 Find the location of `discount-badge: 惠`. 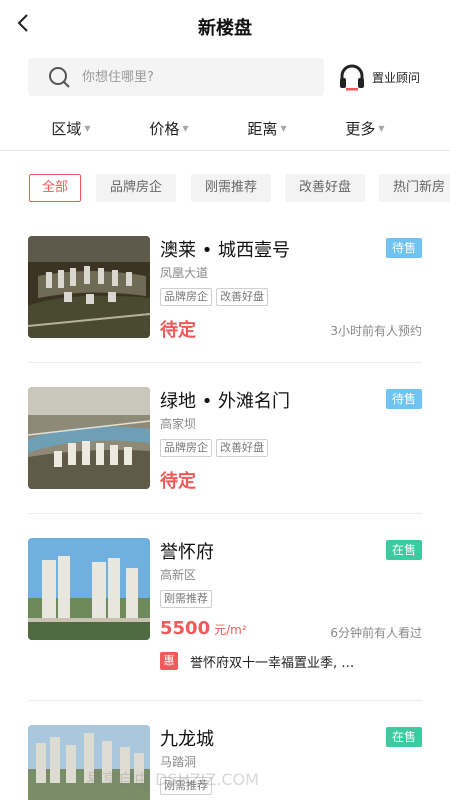

discount-badge: 惠 is located at coordinates (169, 661).